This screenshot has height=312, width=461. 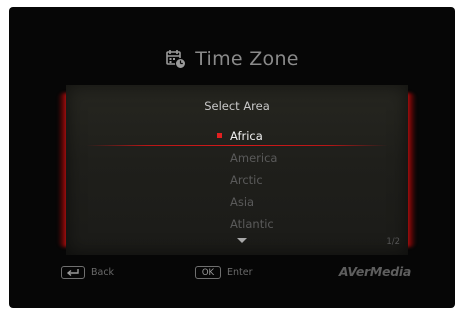 I want to click on footer-hints: Back OK Enter AVerMedia, so click(x=232, y=274).